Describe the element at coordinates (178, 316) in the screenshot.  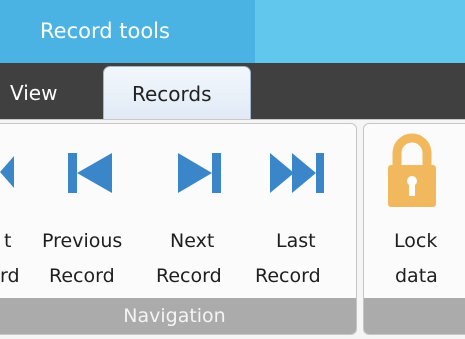
I see `navigation-group-label: Navigation` at that location.